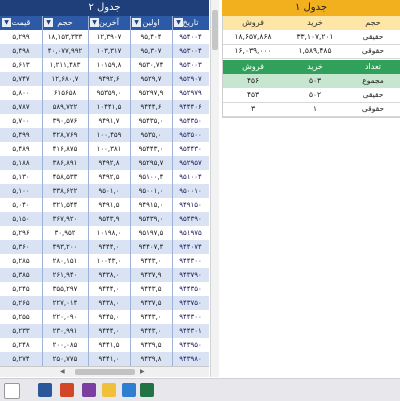 The width and height of the screenshot is (400, 401). What do you see at coordinates (151, 289) in the screenshot?
I see `cell-first: ۹۴۴۳,۵` at bounding box center [151, 289].